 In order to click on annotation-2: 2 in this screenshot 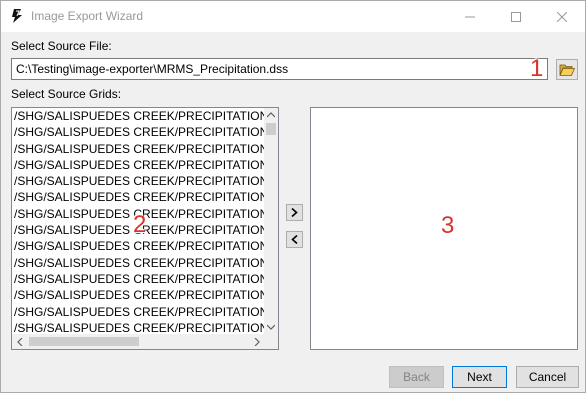, I will do `click(140, 224)`.